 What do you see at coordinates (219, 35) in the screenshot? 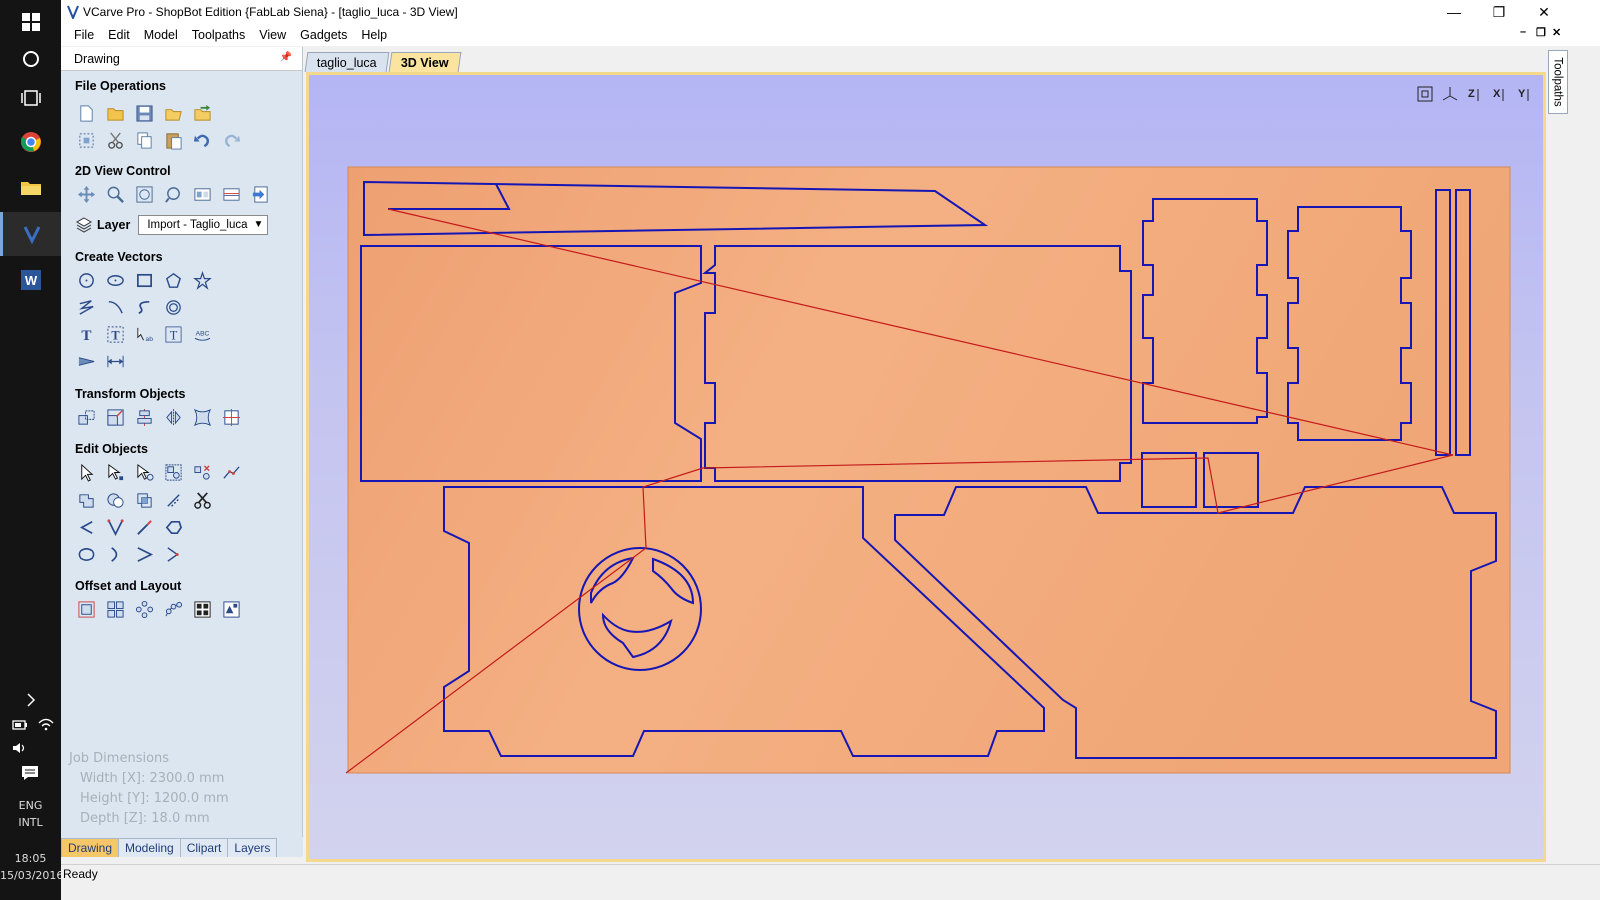
I see `menu-toolpaths: Toolpaths` at bounding box center [219, 35].